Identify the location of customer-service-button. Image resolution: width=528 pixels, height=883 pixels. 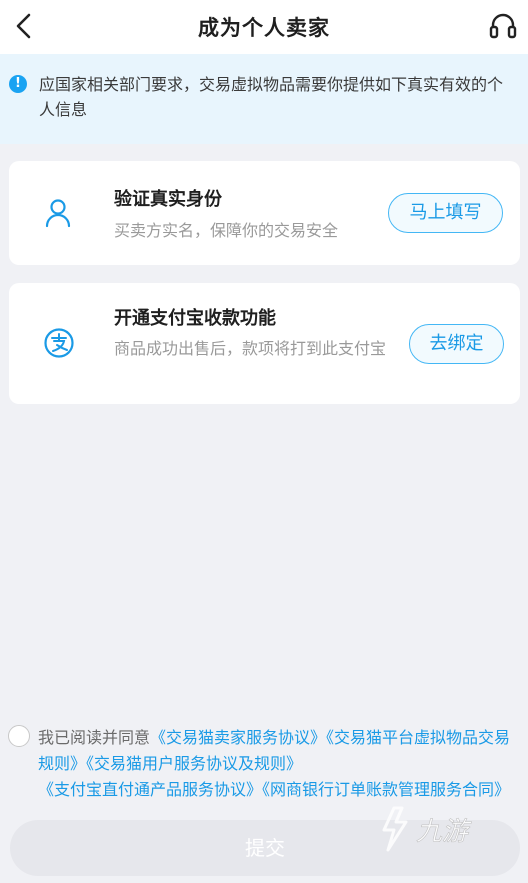
(503, 26).